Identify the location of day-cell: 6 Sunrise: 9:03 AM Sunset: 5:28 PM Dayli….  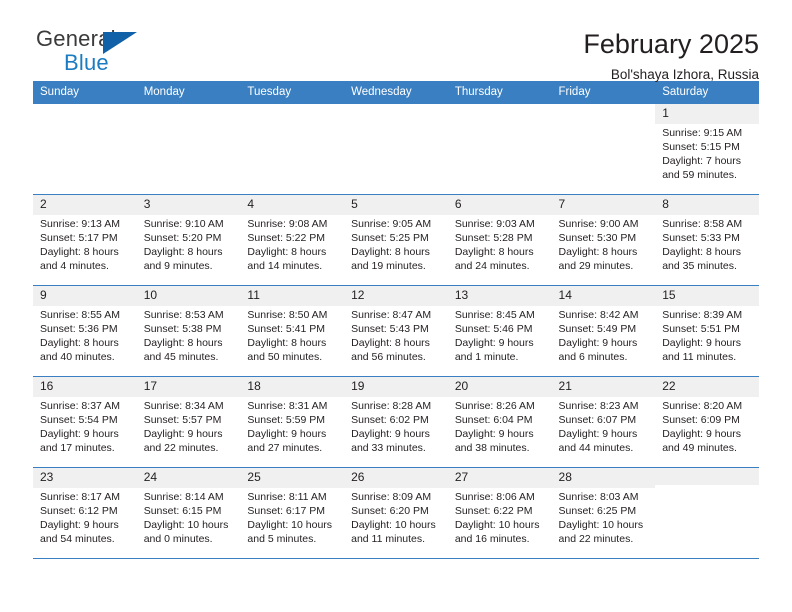
(499, 240).